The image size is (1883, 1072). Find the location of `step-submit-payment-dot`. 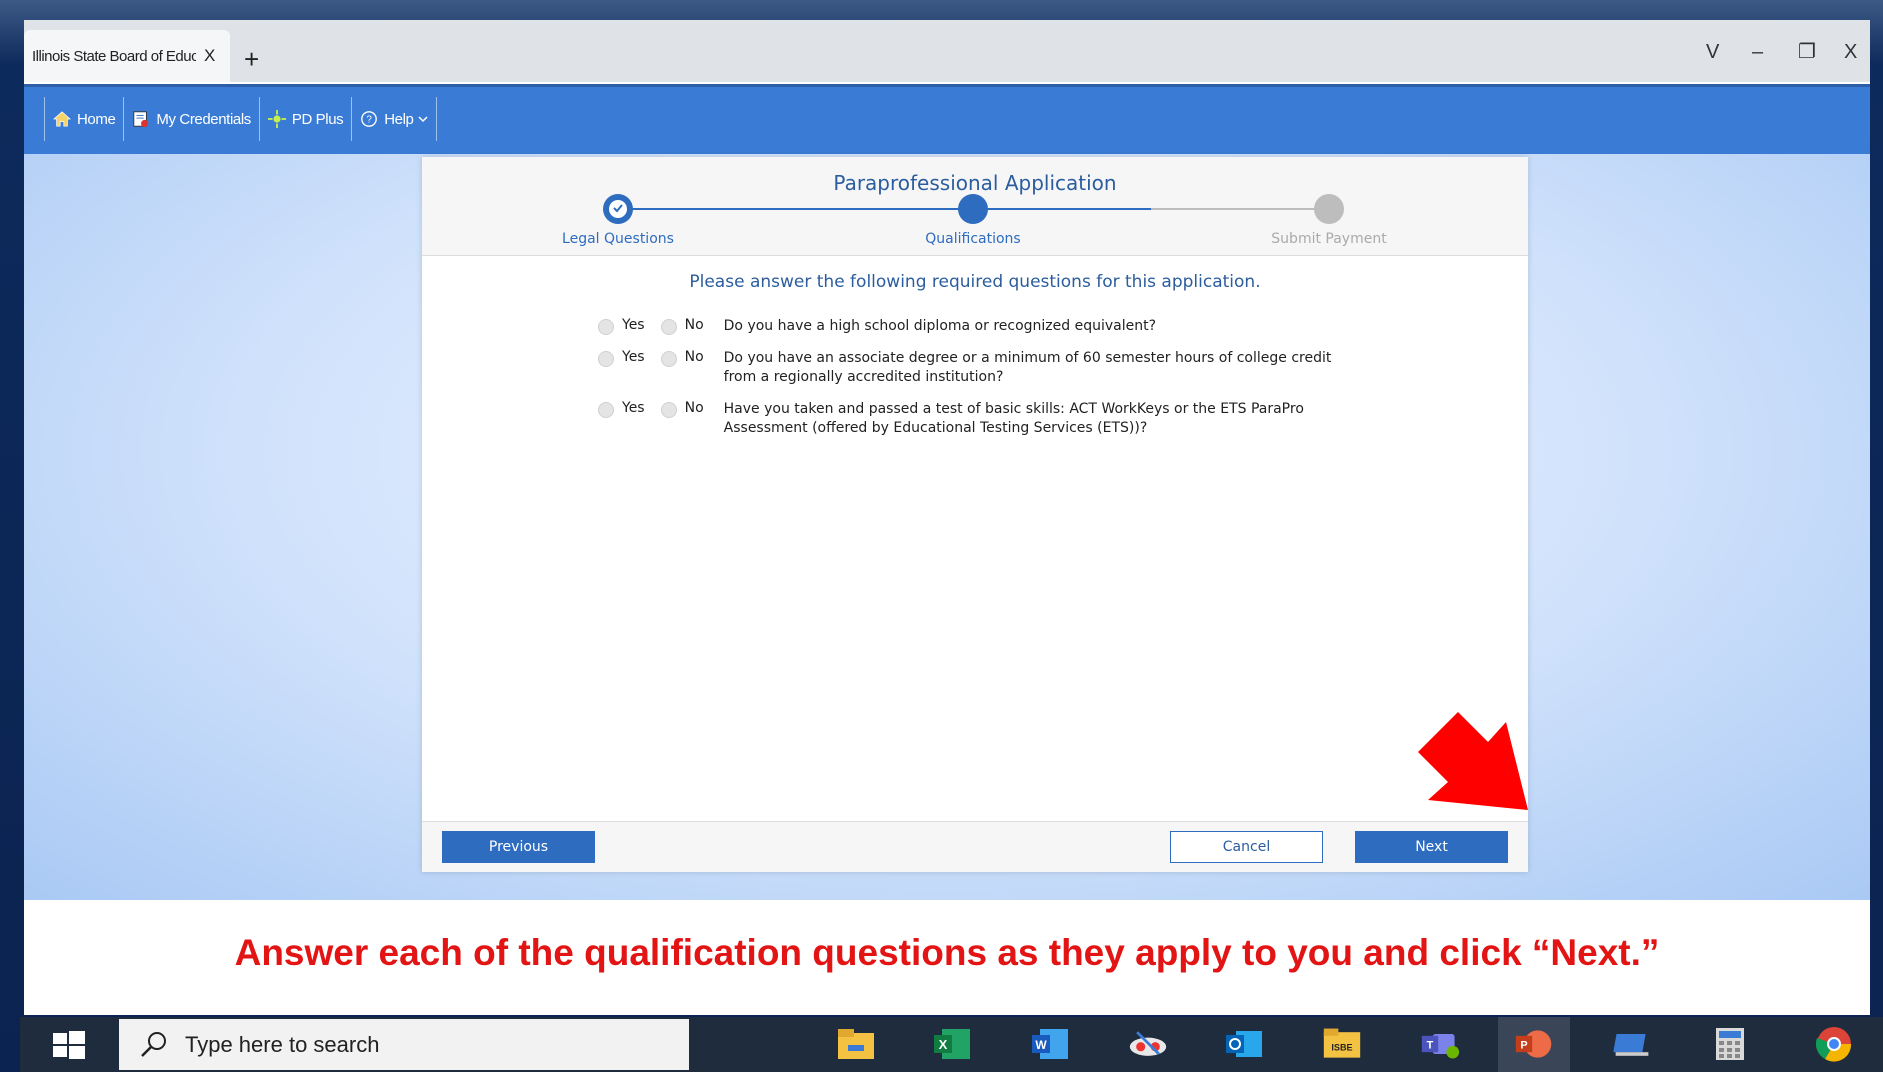

step-submit-payment-dot is located at coordinates (1329, 209).